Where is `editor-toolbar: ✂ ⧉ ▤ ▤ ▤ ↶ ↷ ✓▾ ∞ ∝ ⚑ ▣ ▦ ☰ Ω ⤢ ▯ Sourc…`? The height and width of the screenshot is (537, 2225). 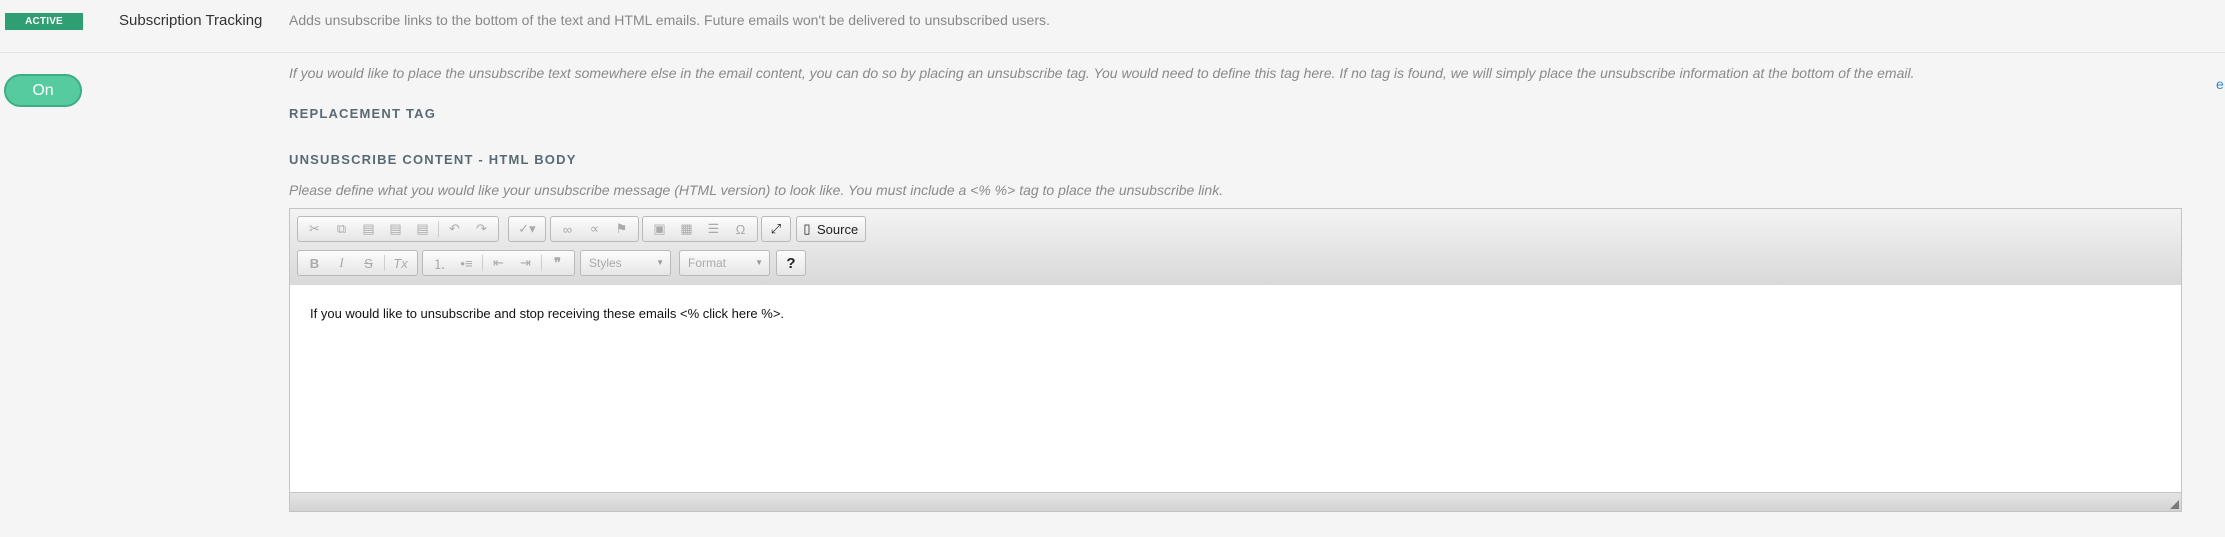 editor-toolbar: ✂ ⧉ ▤ ▤ ▤ ↶ ↷ ✓▾ ∞ ∝ ⚑ ▣ ▦ ☰ Ω ⤢ ▯ Sourc… is located at coordinates (1235, 247).